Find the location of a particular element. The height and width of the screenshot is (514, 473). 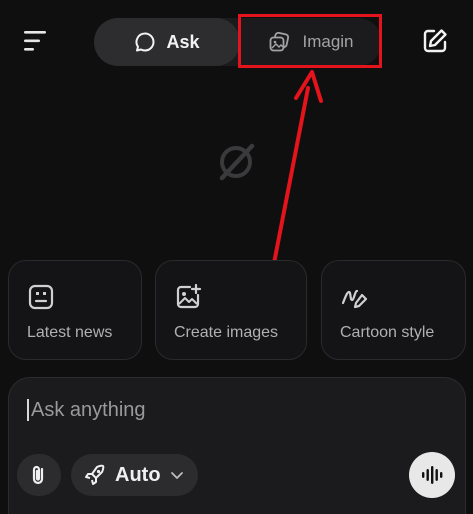

news-icon is located at coordinates (41, 297).